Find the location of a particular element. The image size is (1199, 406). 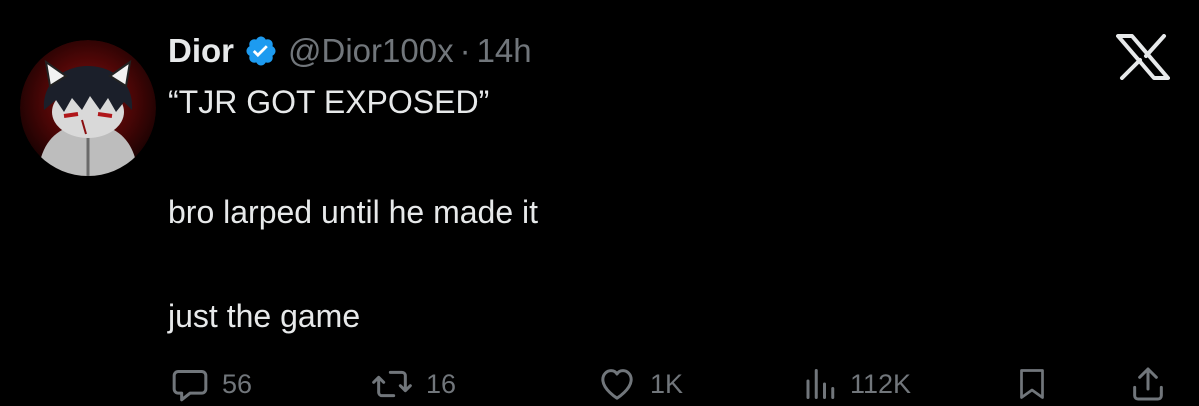

tweet-actions: 56 16 1K 112K is located at coordinates (683, 384).